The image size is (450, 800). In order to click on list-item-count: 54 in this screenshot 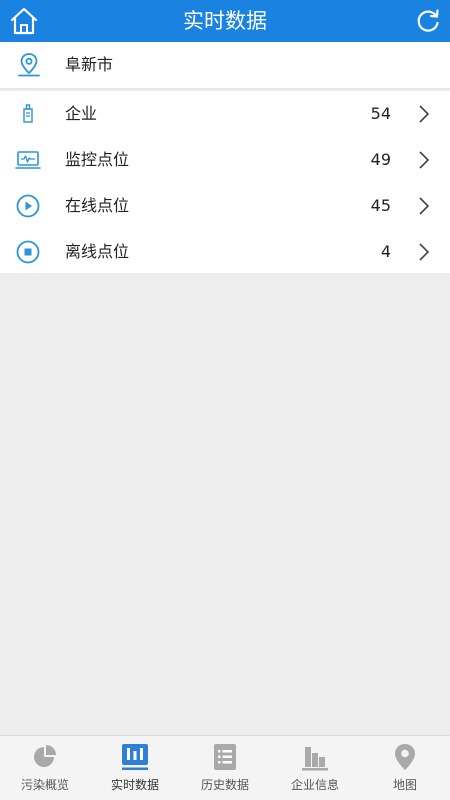, I will do `click(380, 113)`.